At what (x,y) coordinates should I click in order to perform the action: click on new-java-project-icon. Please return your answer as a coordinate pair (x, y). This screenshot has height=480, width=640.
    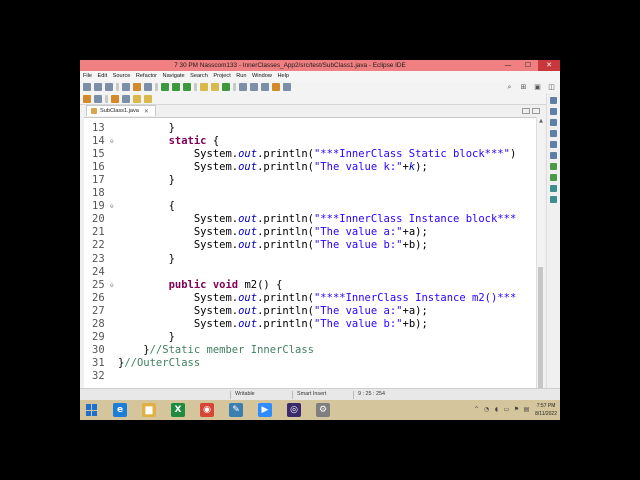
    Looking at the image, I should click on (204, 87).